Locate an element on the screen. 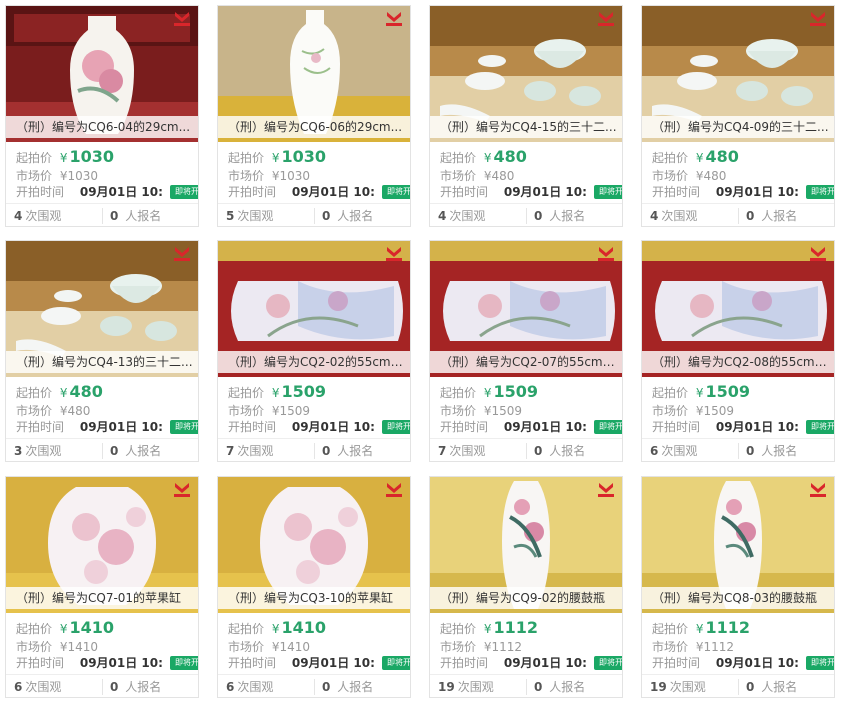  start-price-value: ¥1030 is located at coordinates (299, 156).